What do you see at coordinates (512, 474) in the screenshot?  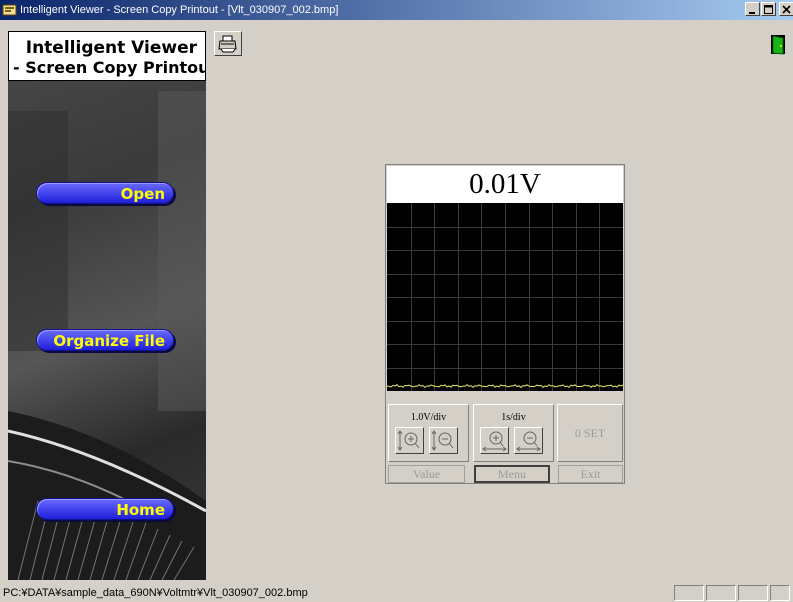 I see `menu-button: Menu` at bounding box center [512, 474].